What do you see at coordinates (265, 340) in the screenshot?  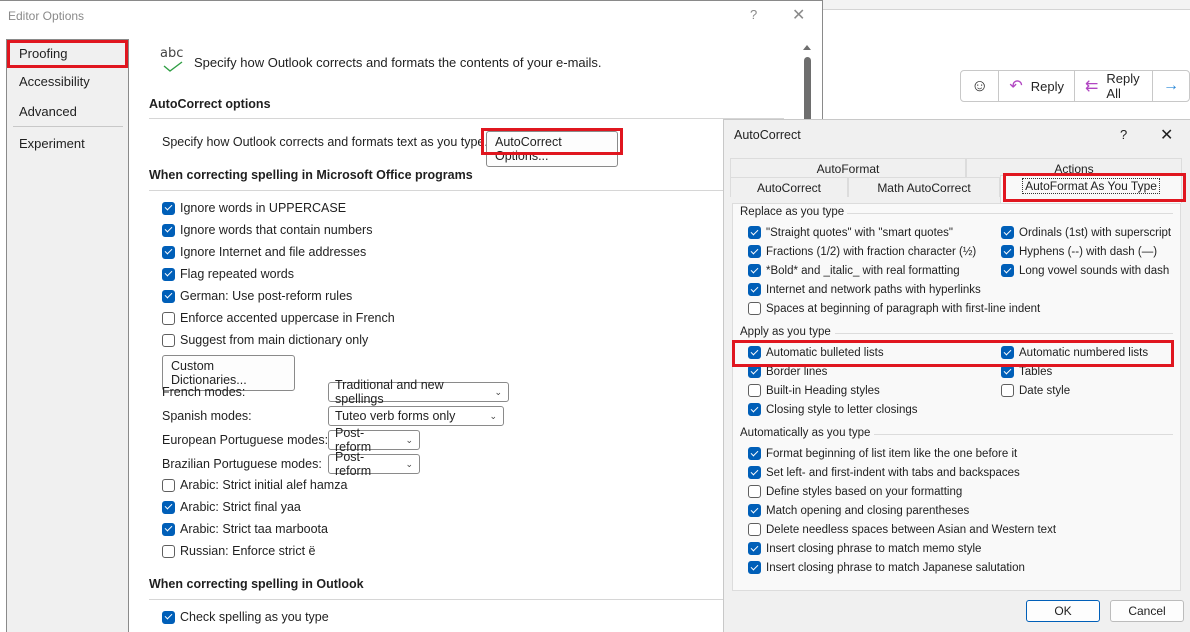 I see `office-spelling-option-checkbox: Suggest from main dictionary only` at bounding box center [265, 340].